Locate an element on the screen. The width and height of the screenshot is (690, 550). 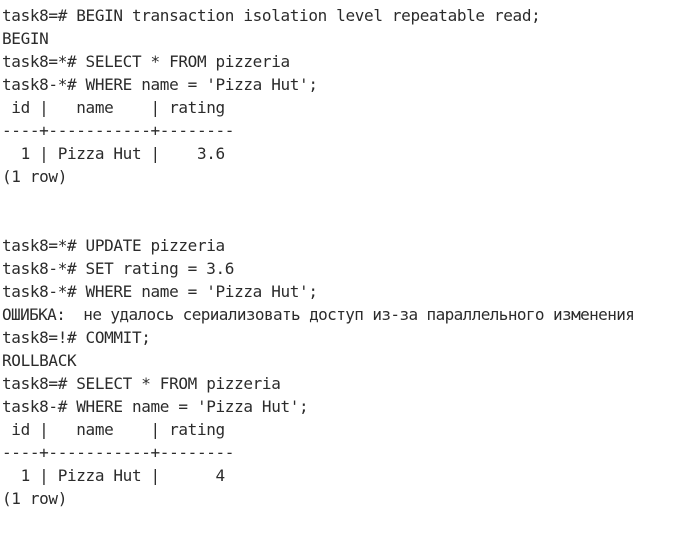
table-row: 1 | Pizza Hut | 4 is located at coordinates (114, 475).